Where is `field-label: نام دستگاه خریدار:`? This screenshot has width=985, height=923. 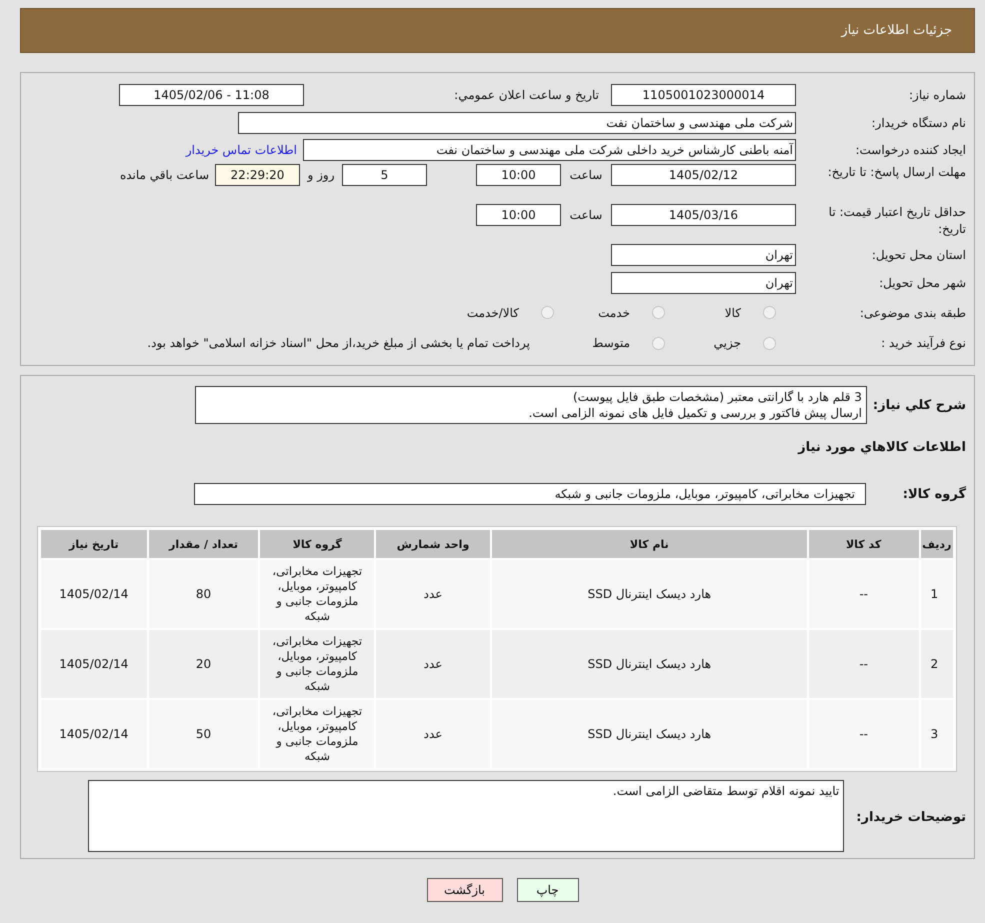
field-label: نام دستگاه خریدار: is located at coordinates (918, 123).